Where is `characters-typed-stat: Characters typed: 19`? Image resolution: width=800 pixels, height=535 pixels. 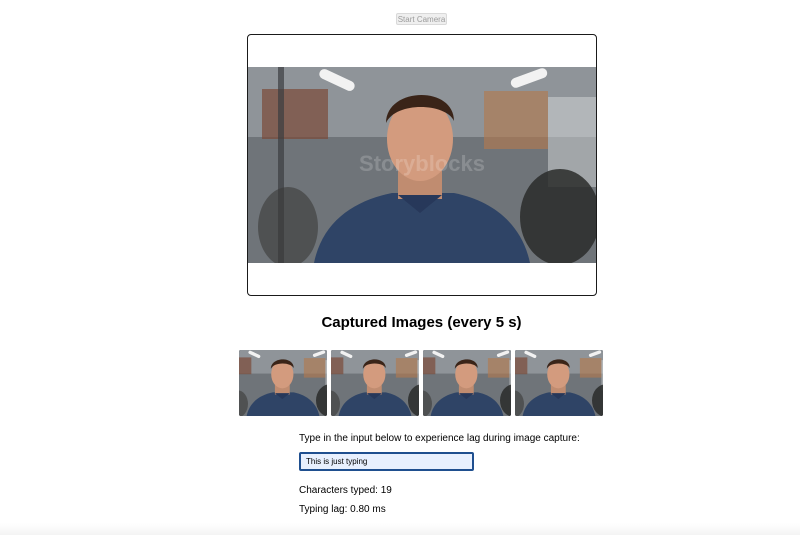 characters-typed-stat: Characters typed: 19 is located at coordinates (345, 490).